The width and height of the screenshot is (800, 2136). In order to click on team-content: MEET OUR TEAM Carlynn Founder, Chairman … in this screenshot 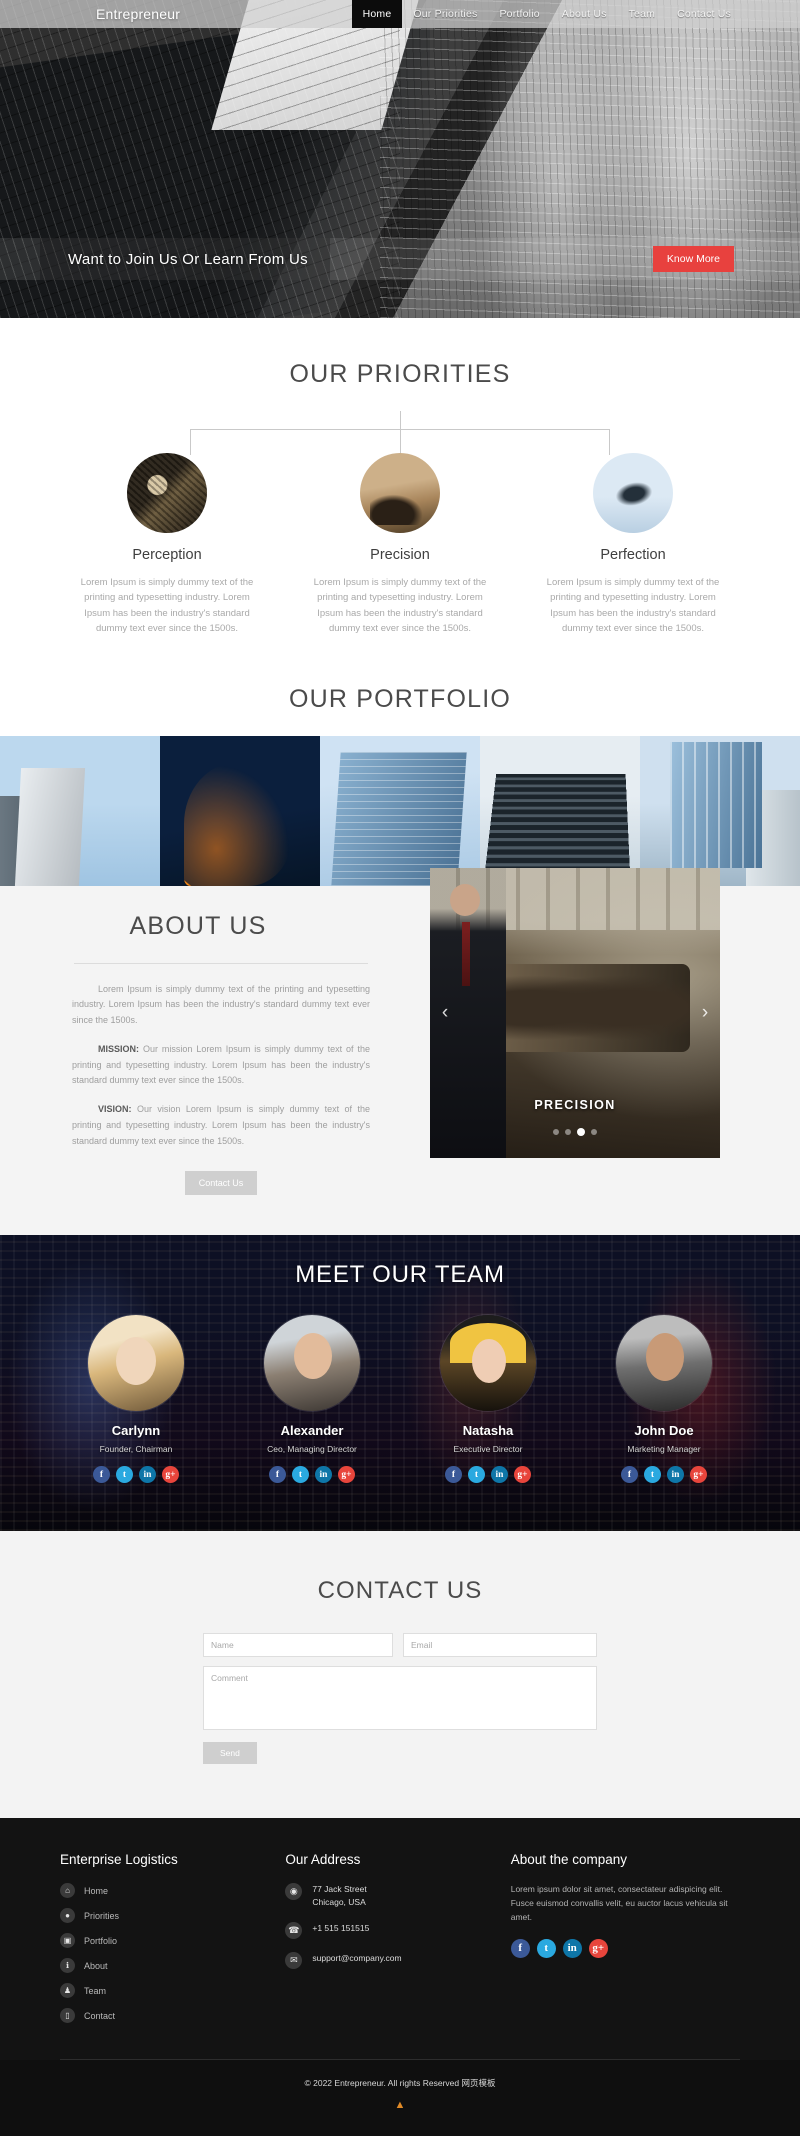, I will do `click(400, 1359)`.